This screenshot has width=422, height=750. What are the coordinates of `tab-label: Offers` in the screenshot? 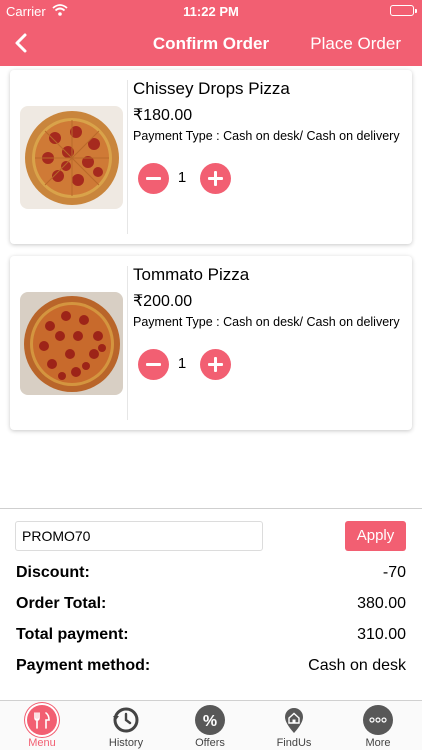 It's located at (210, 743).